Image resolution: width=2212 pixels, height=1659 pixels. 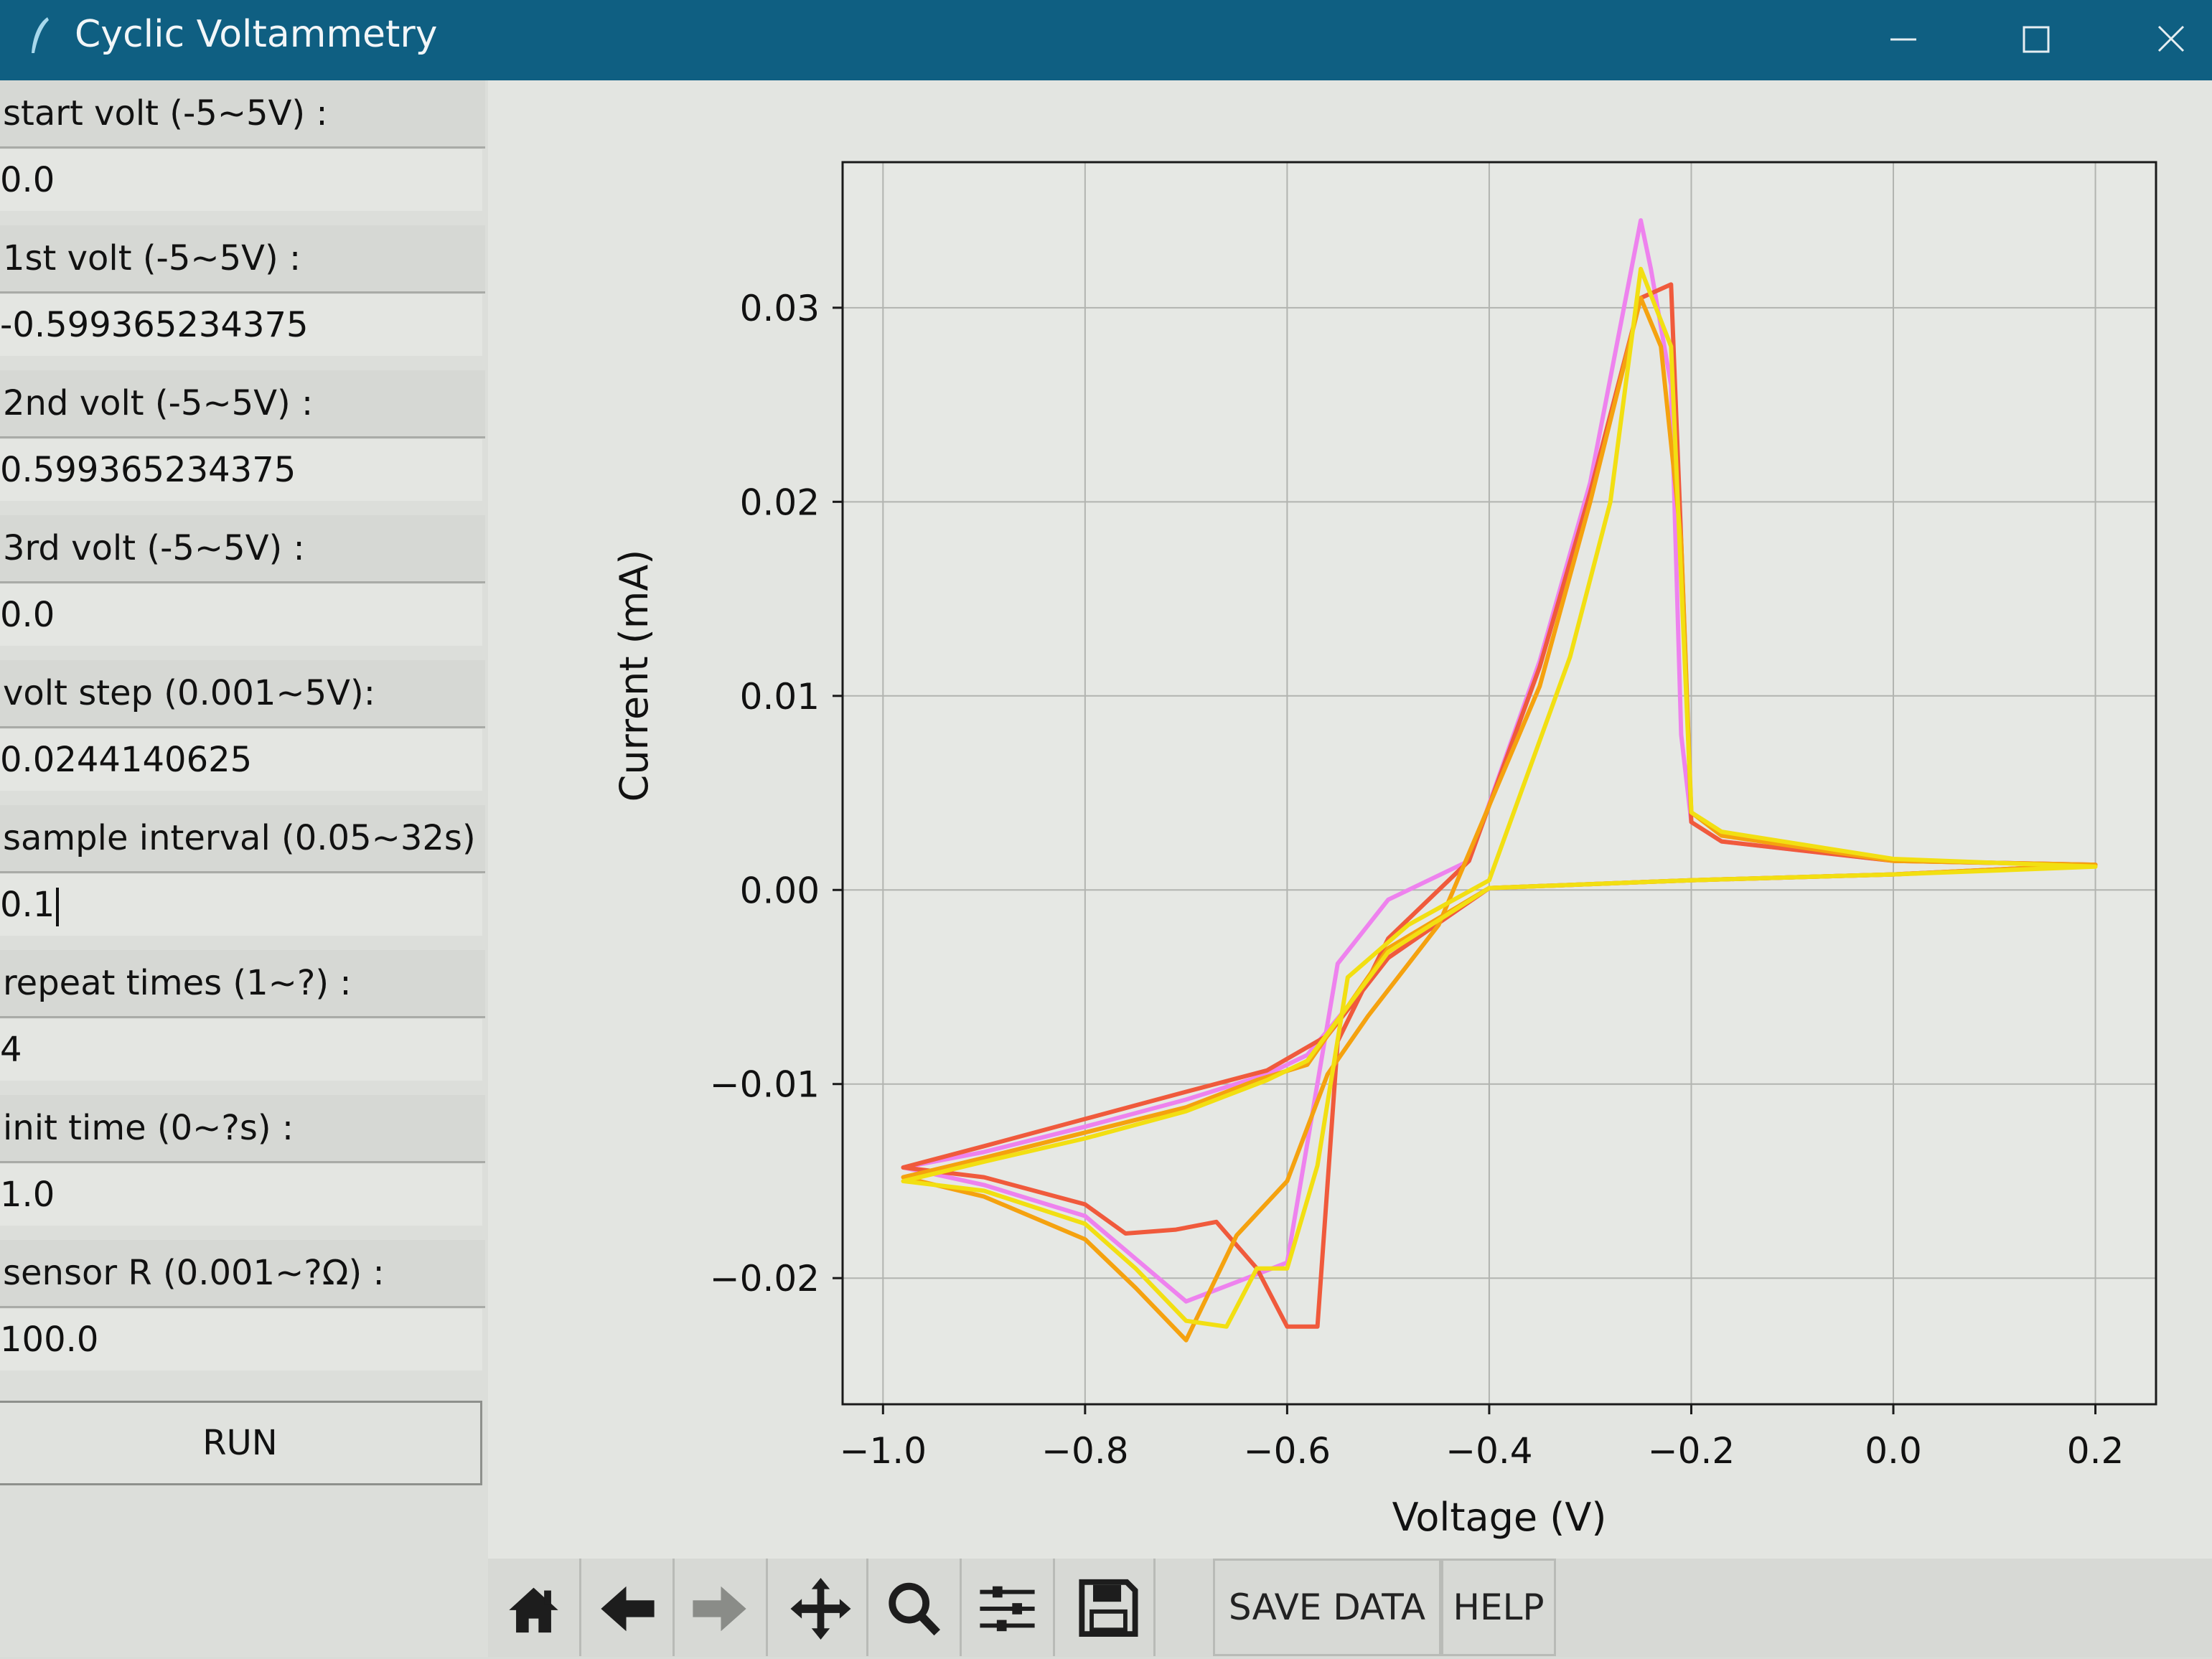 I want to click on field-label: repeat times (1~?) :, so click(x=242, y=984).